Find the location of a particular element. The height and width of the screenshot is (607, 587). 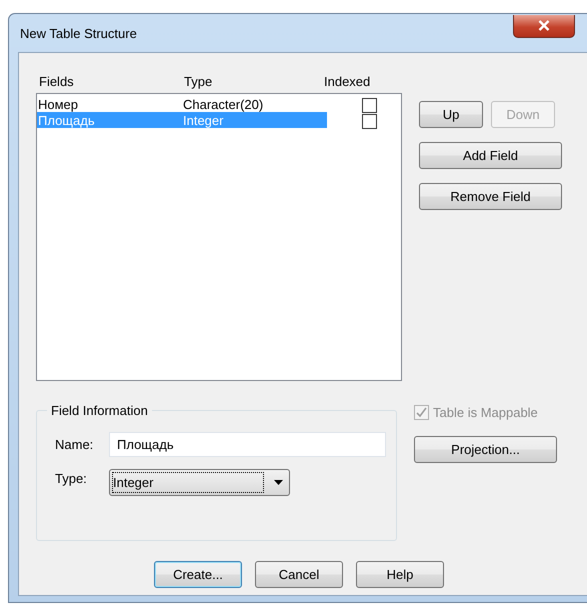

add-field-button: Add Field is located at coordinates (490, 155).